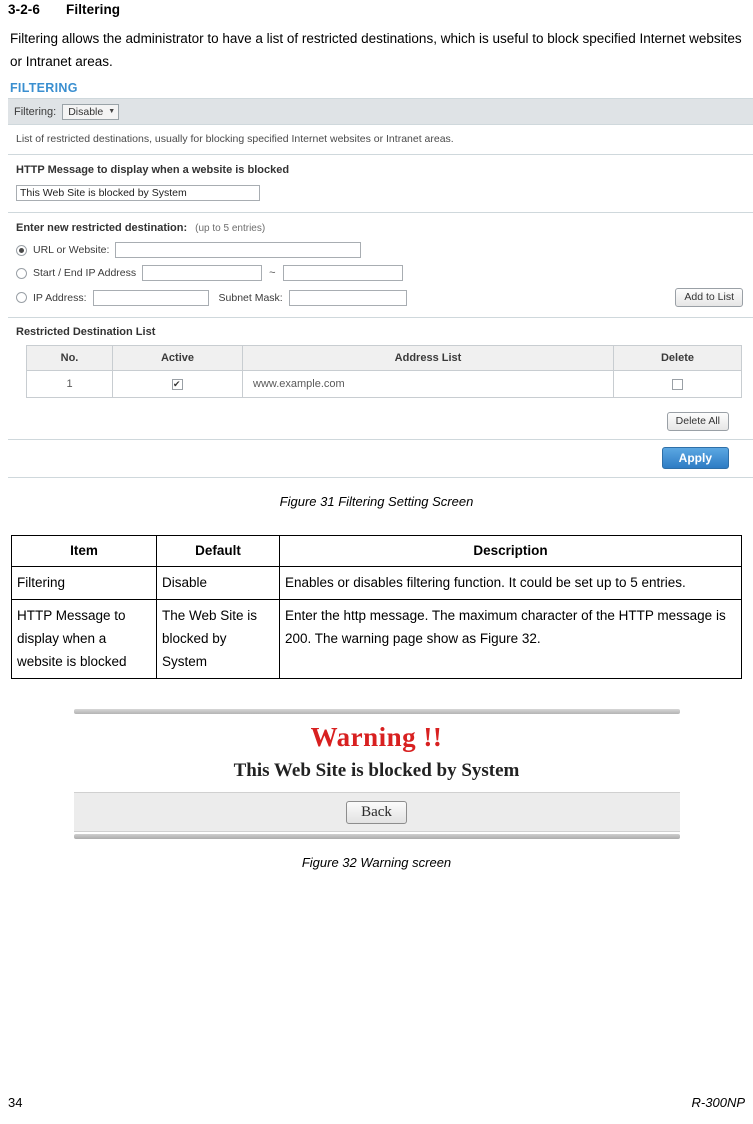 The width and height of the screenshot is (753, 1124). What do you see at coordinates (150, 297) in the screenshot?
I see `ip-address-input` at bounding box center [150, 297].